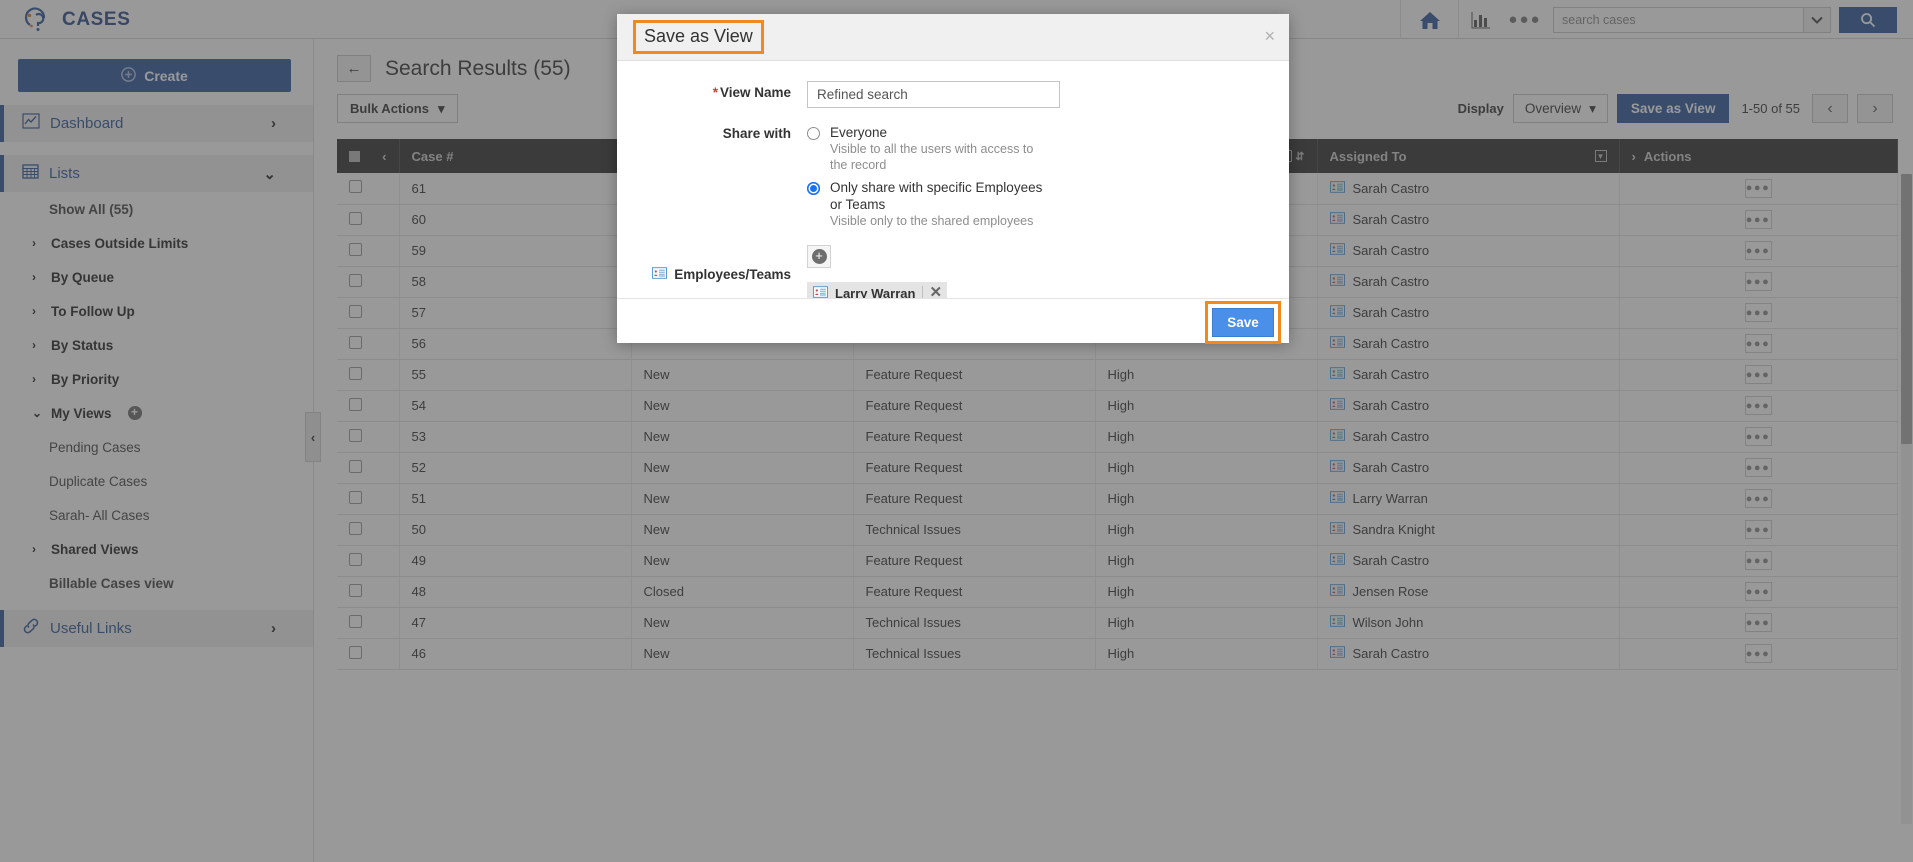 The height and width of the screenshot is (862, 1913). I want to click on dialog-title: Save as View, so click(698, 37).